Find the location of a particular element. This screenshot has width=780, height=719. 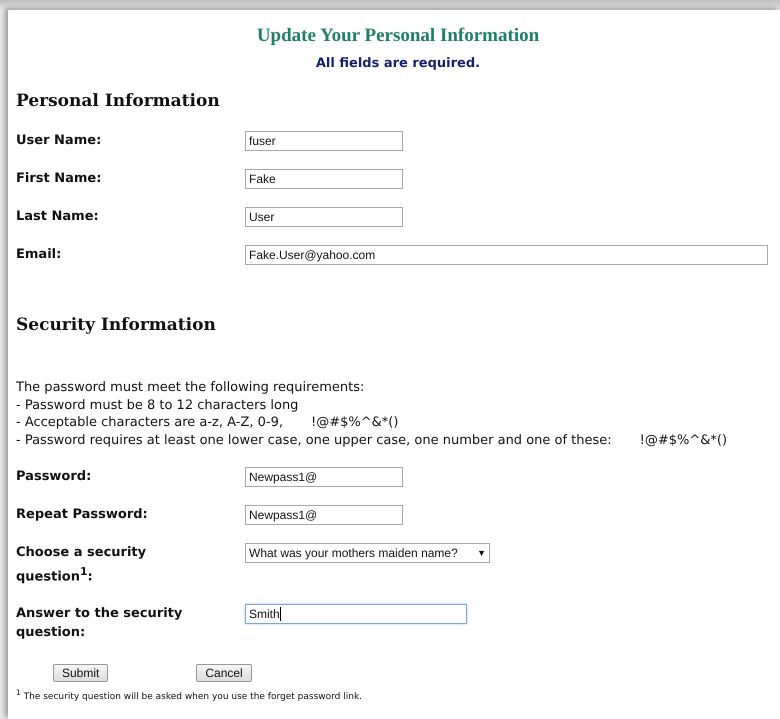

required-note: All fields are required. is located at coordinates (398, 63).